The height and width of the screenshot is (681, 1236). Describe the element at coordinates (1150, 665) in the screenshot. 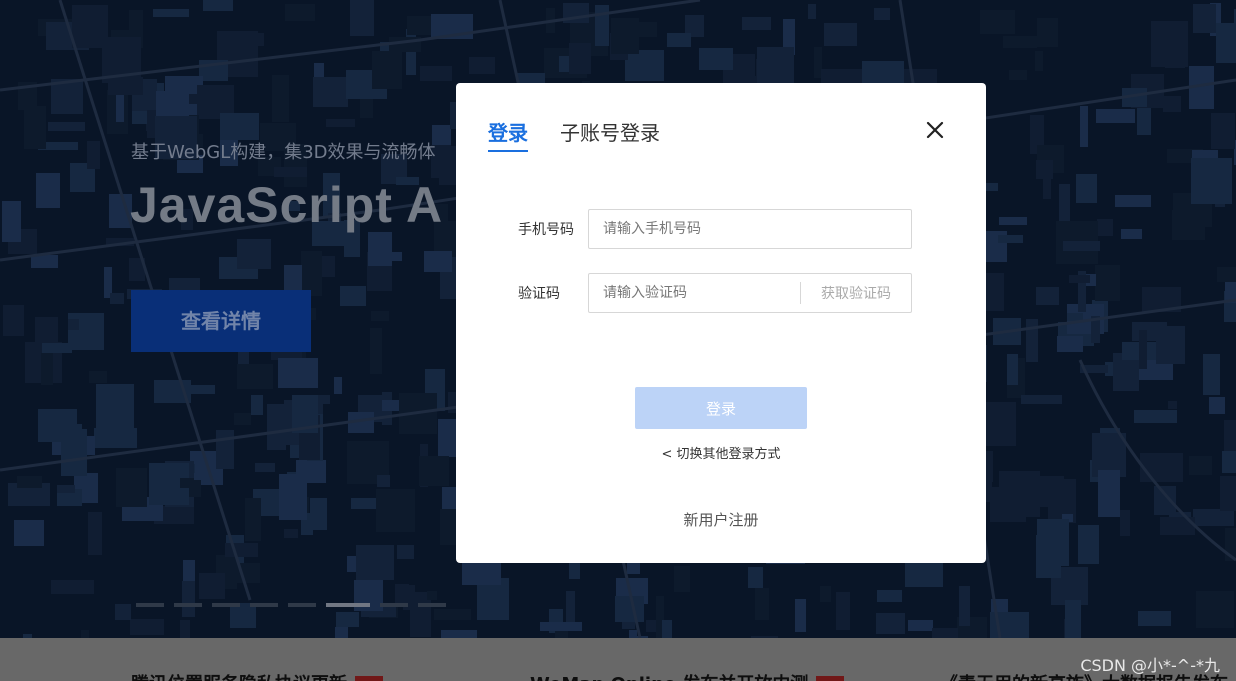

I see `watermark: CSDN @小*-^-*九` at that location.